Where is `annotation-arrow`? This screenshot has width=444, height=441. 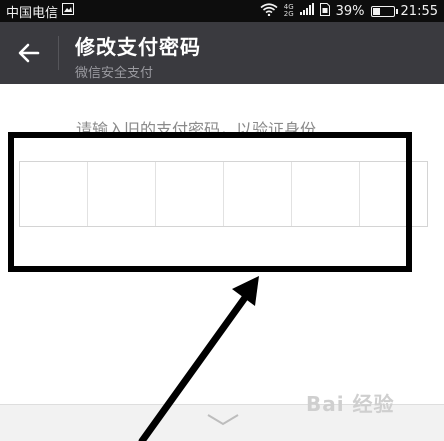
annotation-arrow is located at coordinates (198, 358).